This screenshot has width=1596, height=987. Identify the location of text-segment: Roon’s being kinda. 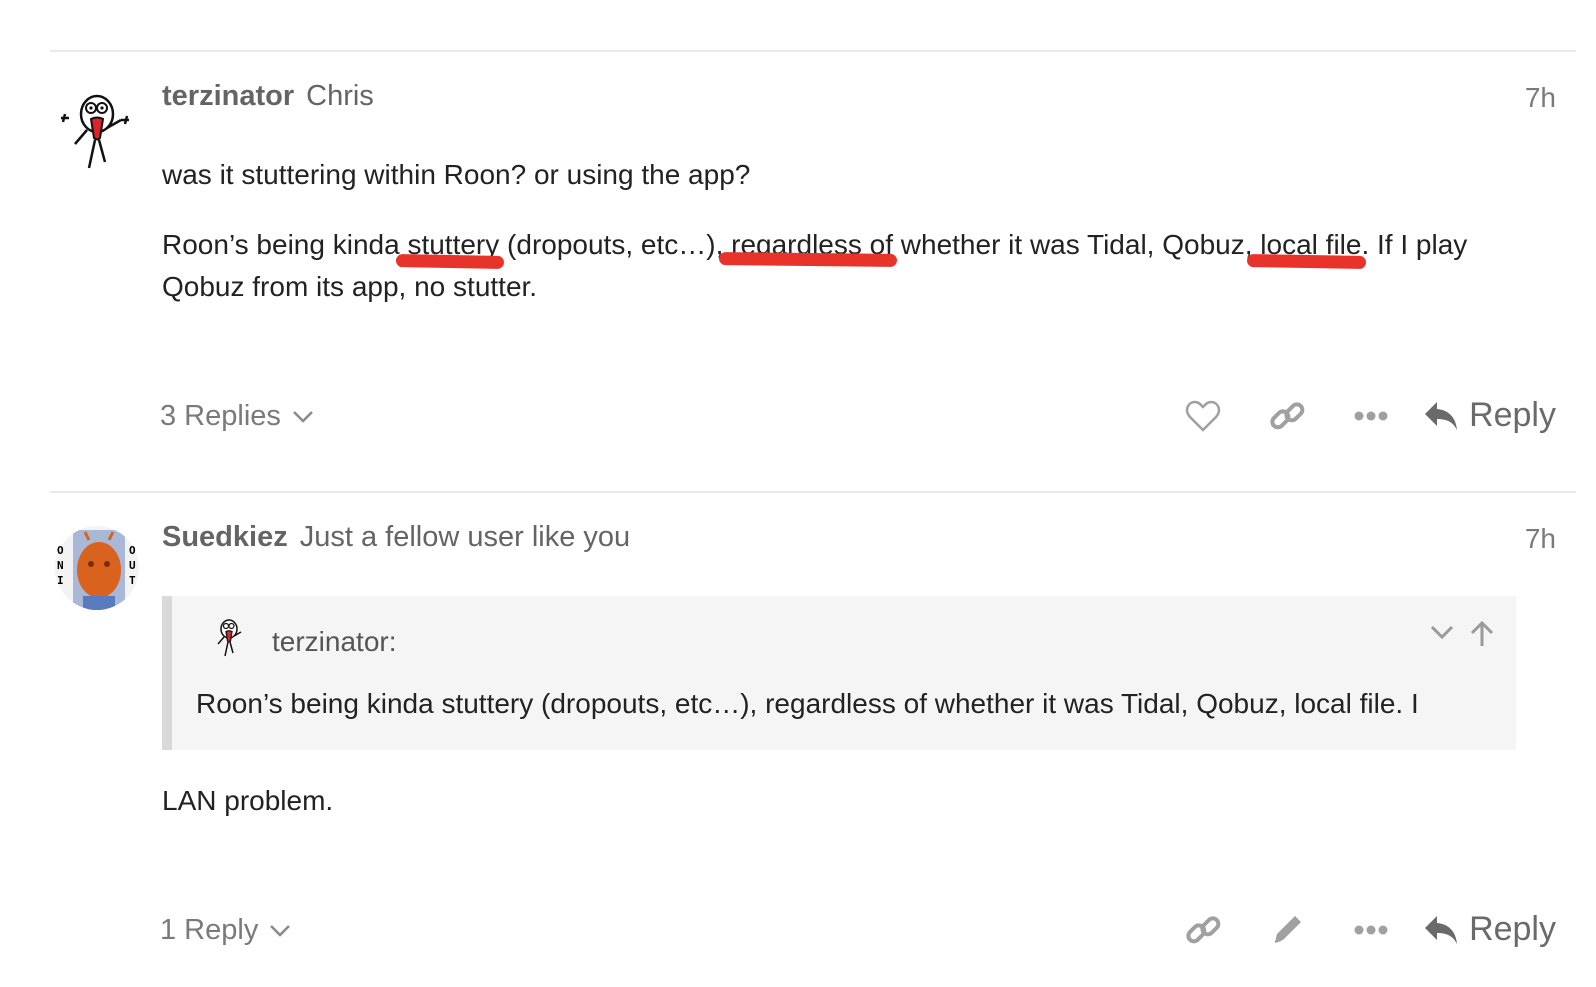
(281, 244).